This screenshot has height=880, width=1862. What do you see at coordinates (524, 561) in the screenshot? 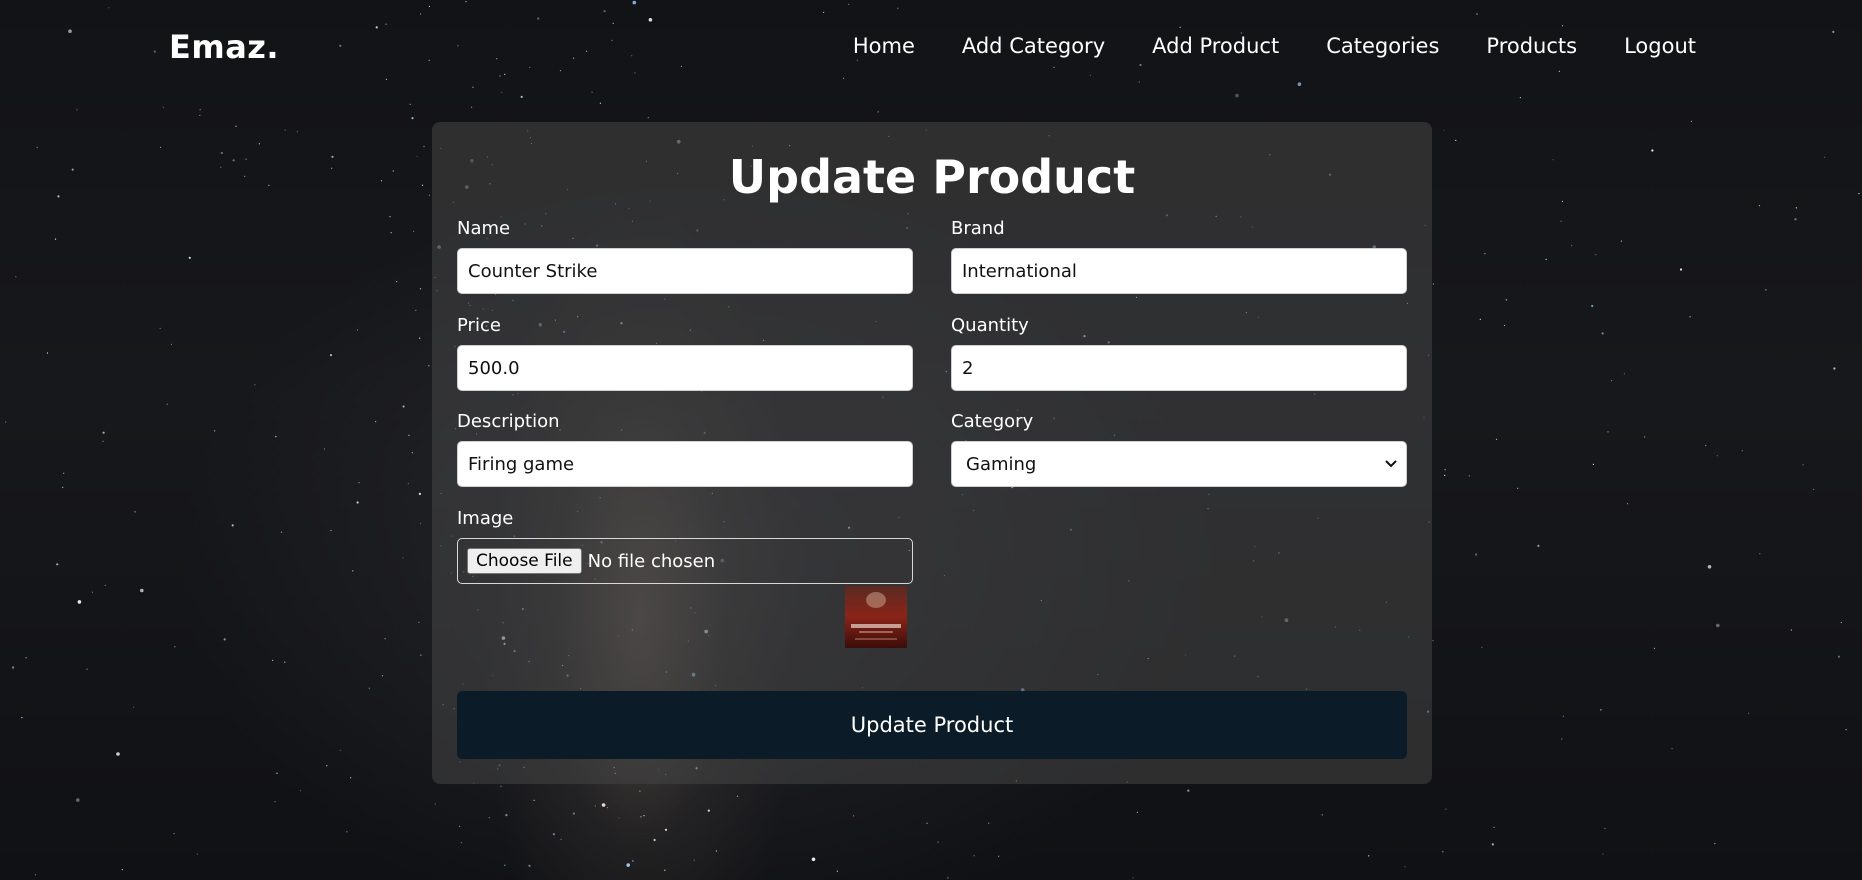
I see `choose-file-button: Choose File` at bounding box center [524, 561].